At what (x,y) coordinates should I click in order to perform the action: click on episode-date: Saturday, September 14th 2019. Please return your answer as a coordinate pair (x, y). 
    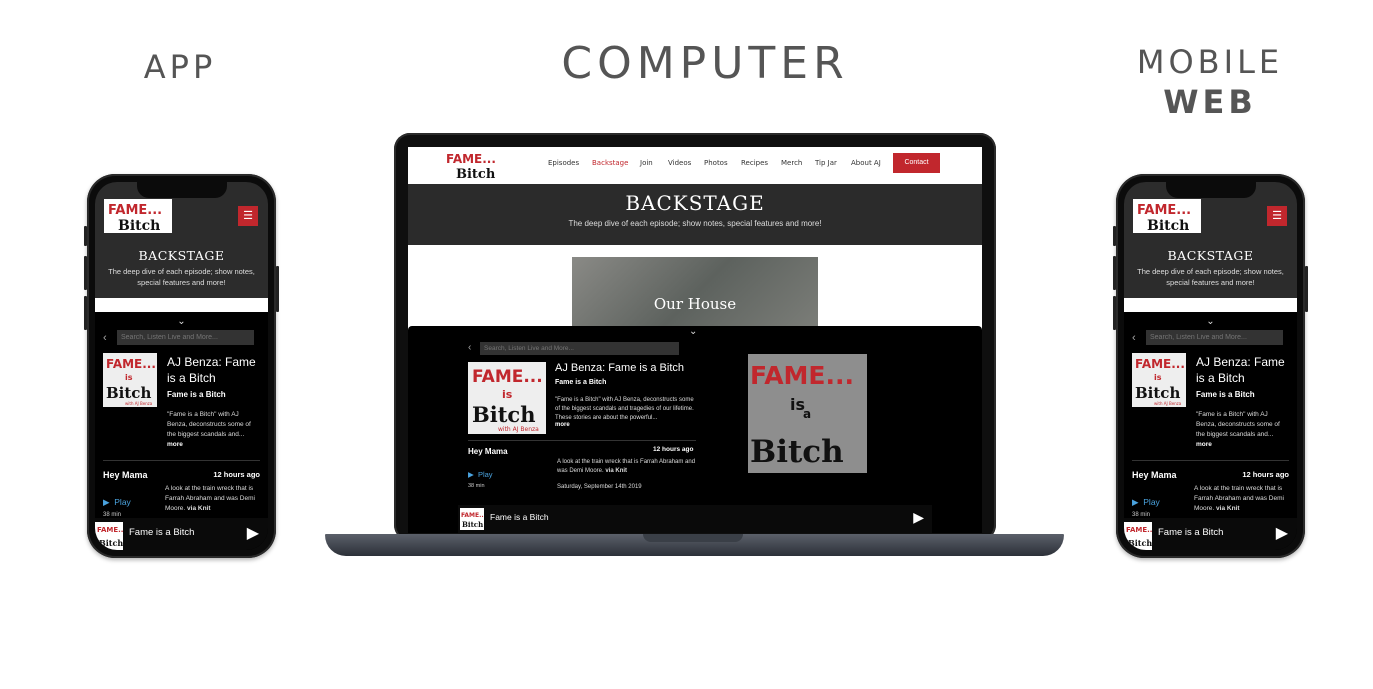
    Looking at the image, I should click on (599, 487).